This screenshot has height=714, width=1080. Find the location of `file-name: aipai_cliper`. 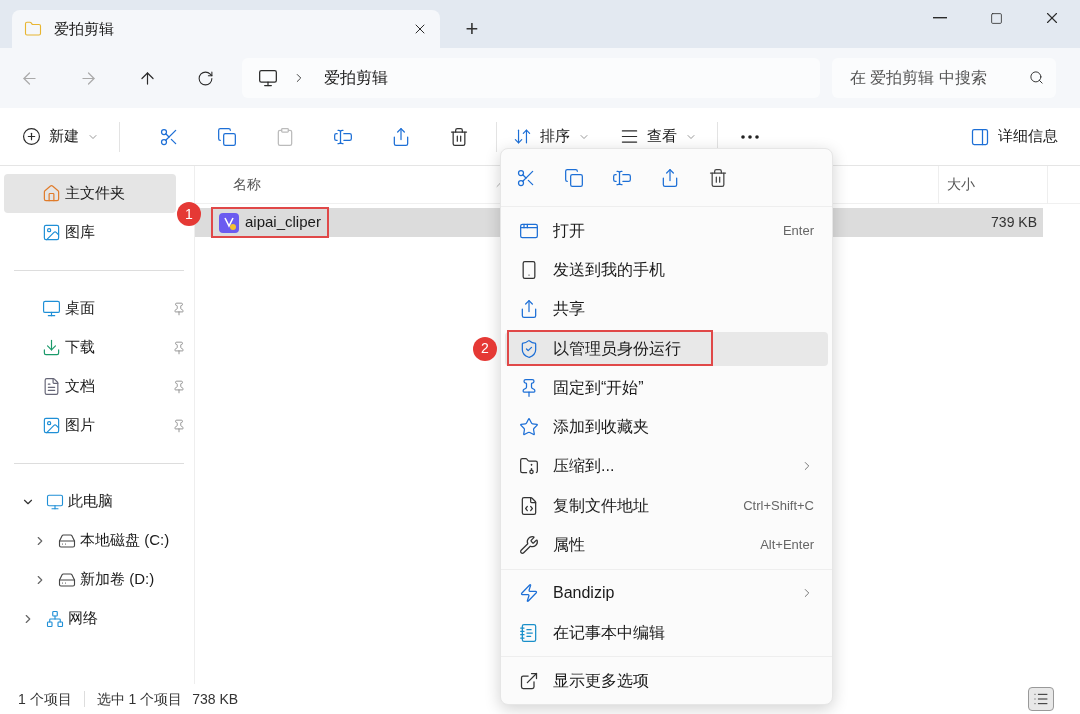

file-name: aipai_cliper is located at coordinates (283, 222).